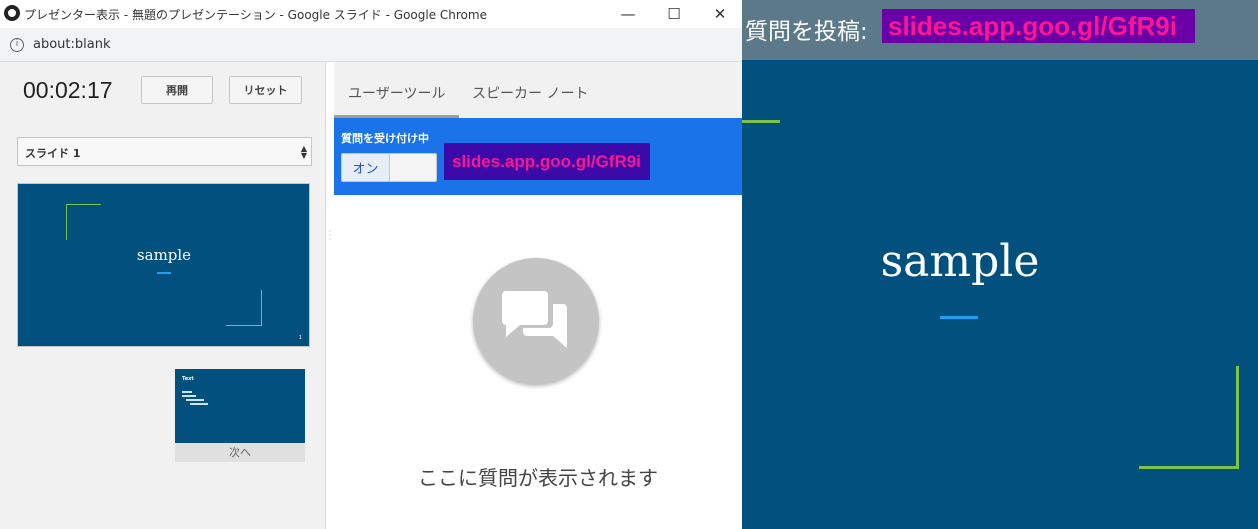  Describe the element at coordinates (720, 14) in the screenshot. I see `close-button: ✕` at that location.